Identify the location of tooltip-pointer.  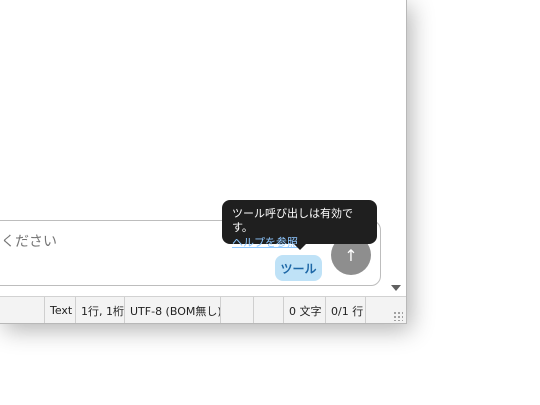
(300, 247).